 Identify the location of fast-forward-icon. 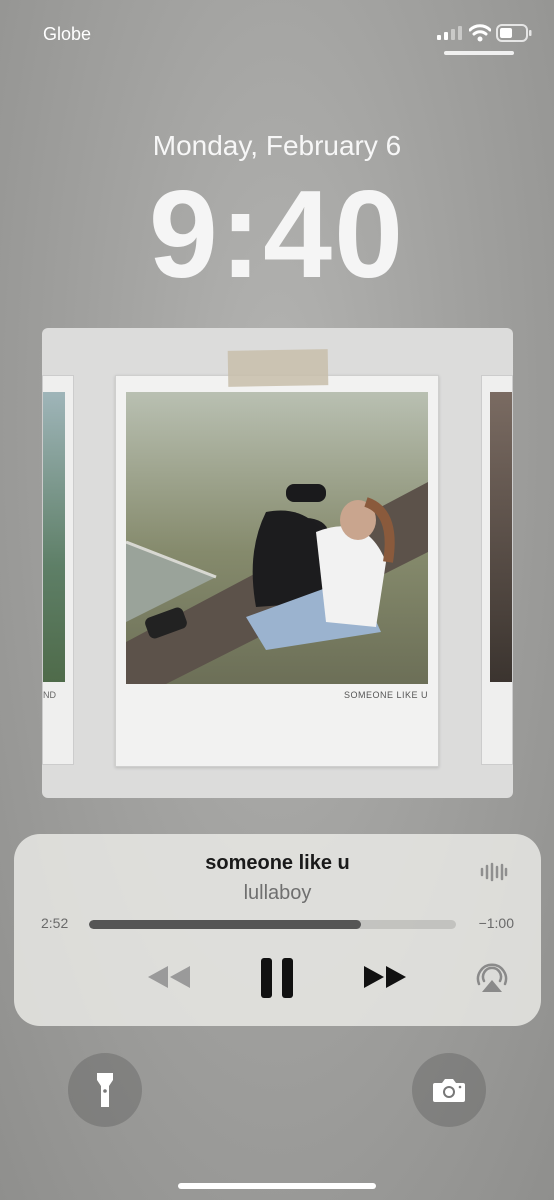
(385, 977).